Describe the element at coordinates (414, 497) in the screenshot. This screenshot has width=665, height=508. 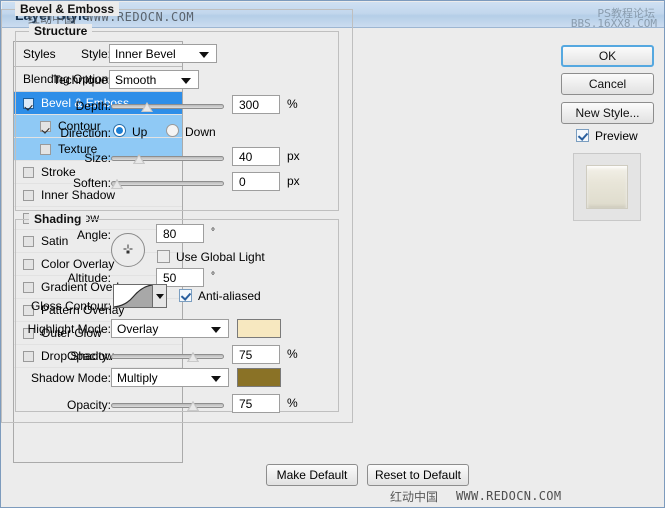
I see `watermark-bottom-cn: 红动中国` at that location.